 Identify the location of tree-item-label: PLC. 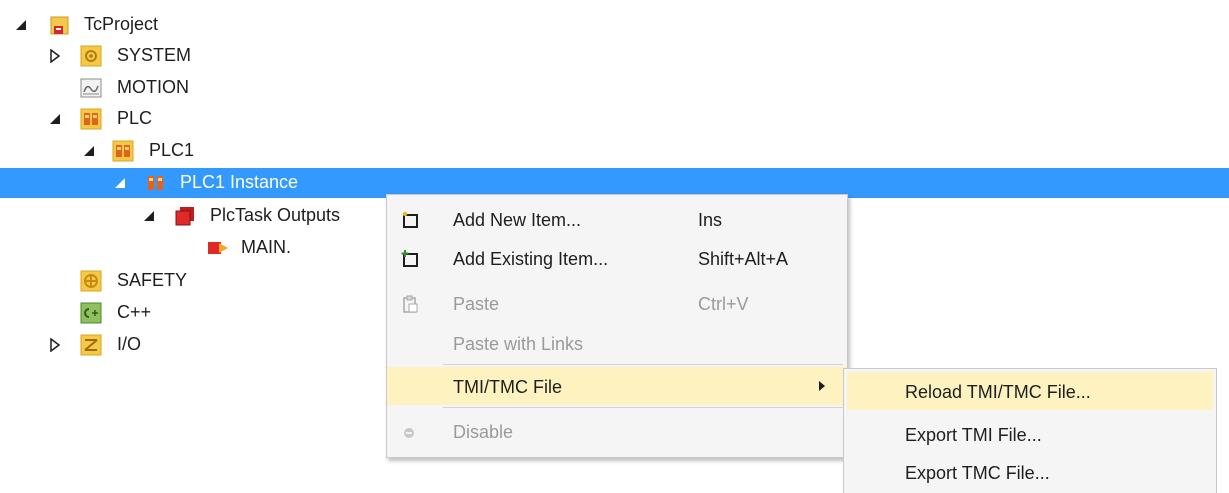
(135, 118).